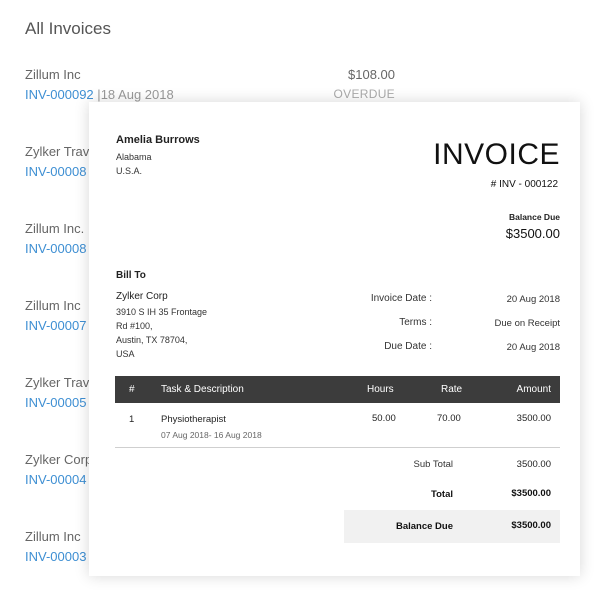  What do you see at coordinates (531, 493) in the screenshot?
I see `total-value: $3500.00` at bounding box center [531, 493].